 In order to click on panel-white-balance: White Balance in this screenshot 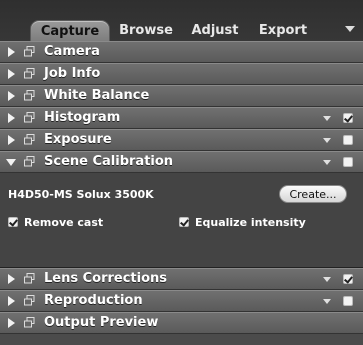, I will do `click(181, 96)`.